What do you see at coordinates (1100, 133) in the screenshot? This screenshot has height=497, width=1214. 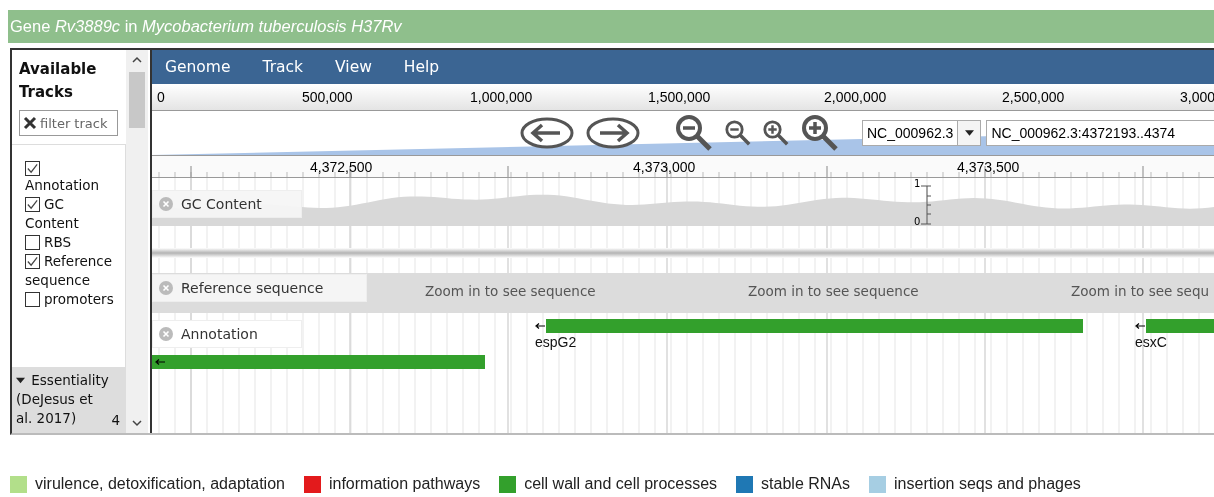 I see `location-field: NC_000962.3:4372193..4374` at bounding box center [1100, 133].